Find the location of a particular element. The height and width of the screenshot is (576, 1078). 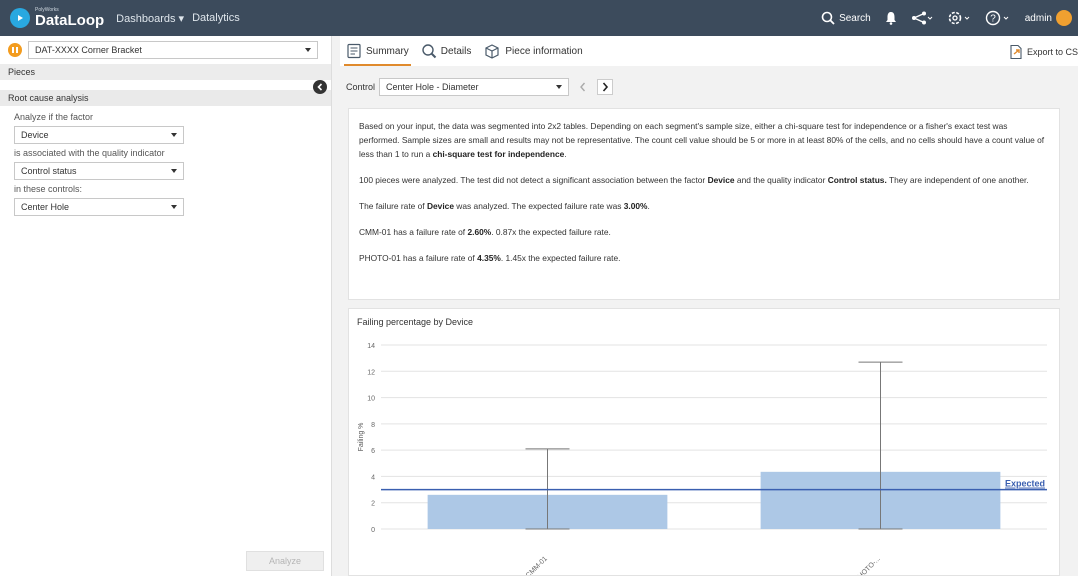

avatar is located at coordinates (1064, 18).